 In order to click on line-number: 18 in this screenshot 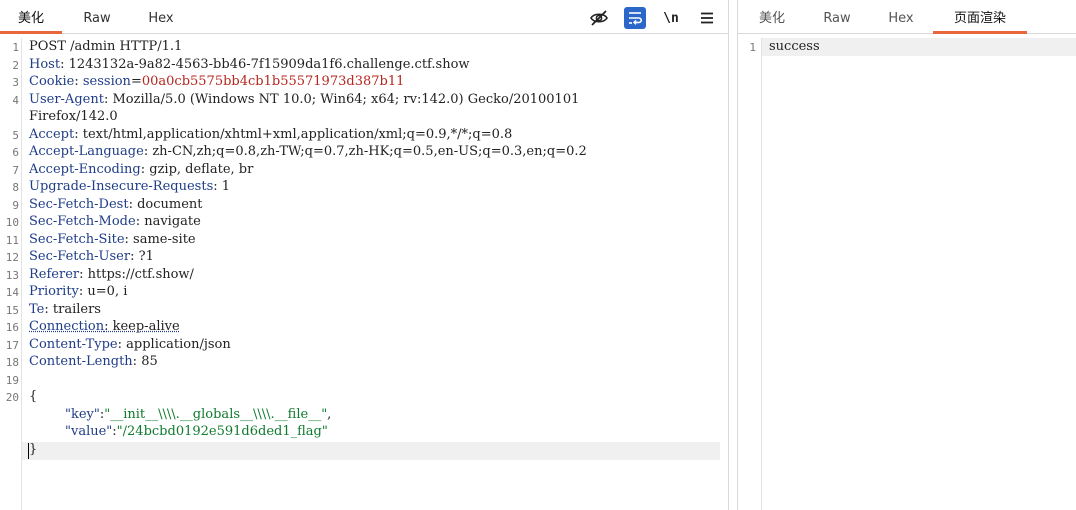, I will do `click(12, 362)`.